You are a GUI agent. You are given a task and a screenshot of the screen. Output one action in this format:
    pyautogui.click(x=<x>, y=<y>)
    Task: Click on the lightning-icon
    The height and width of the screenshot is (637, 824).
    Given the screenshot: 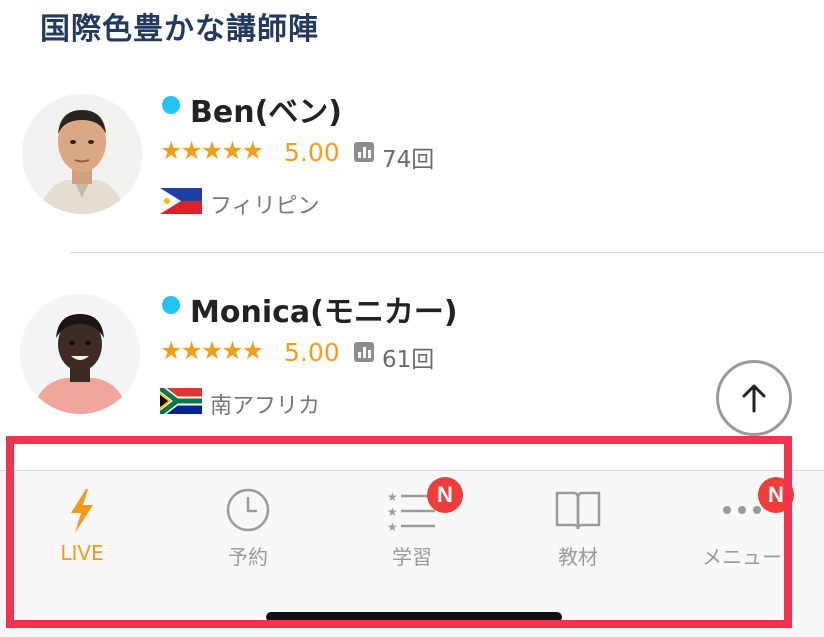 What is the action you would take?
    pyautogui.click(x=82, y=511)
    